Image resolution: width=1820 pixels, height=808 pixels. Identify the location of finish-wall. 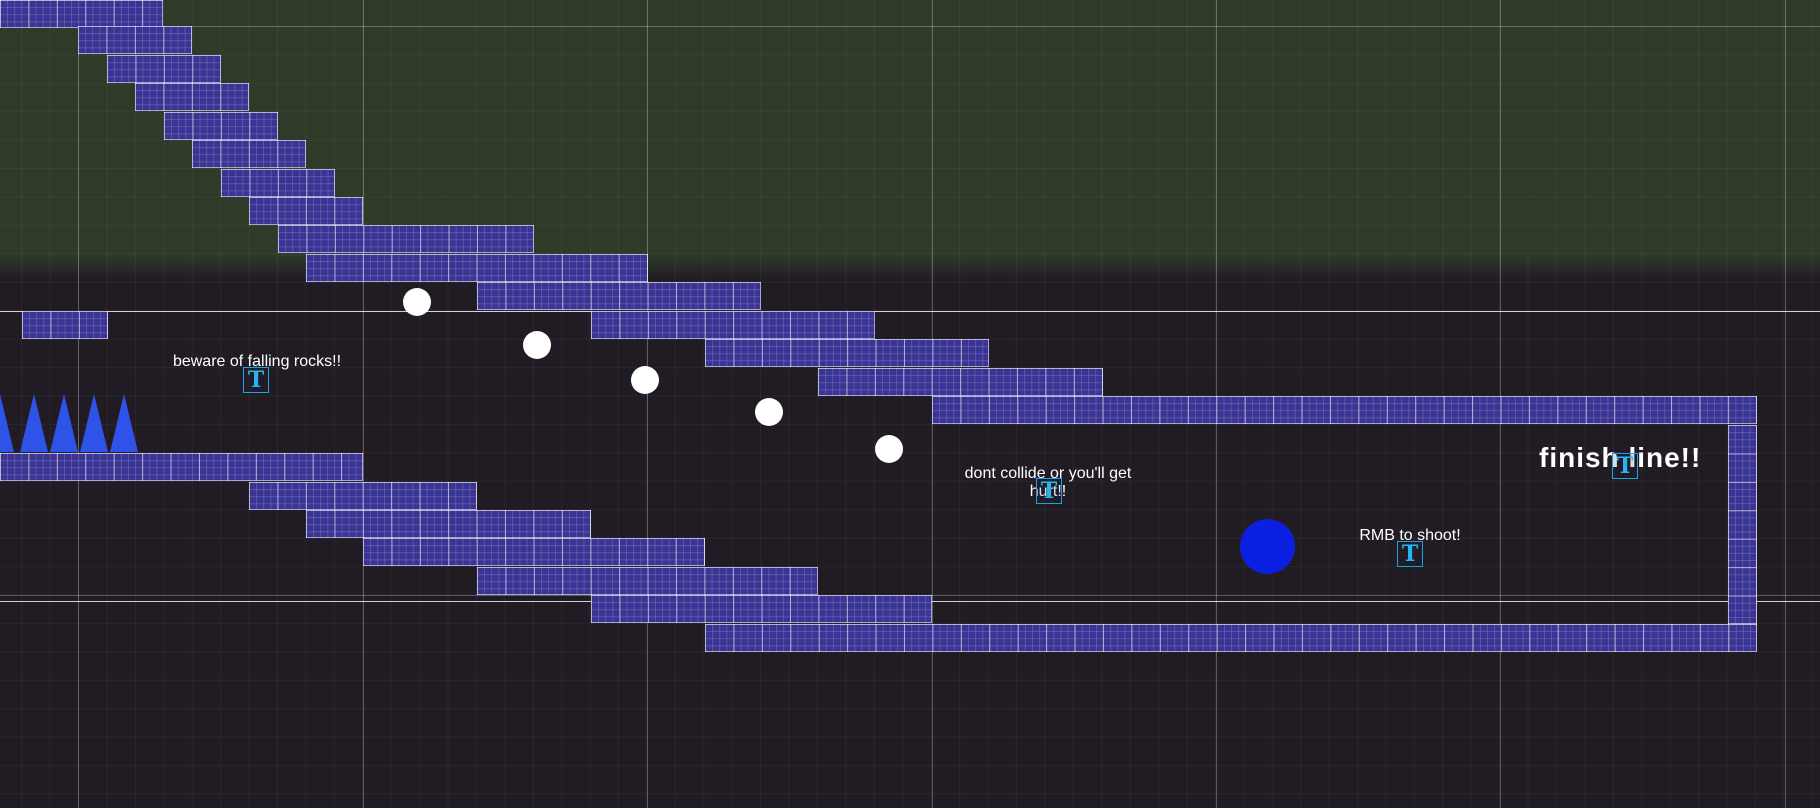
(1742, 524).